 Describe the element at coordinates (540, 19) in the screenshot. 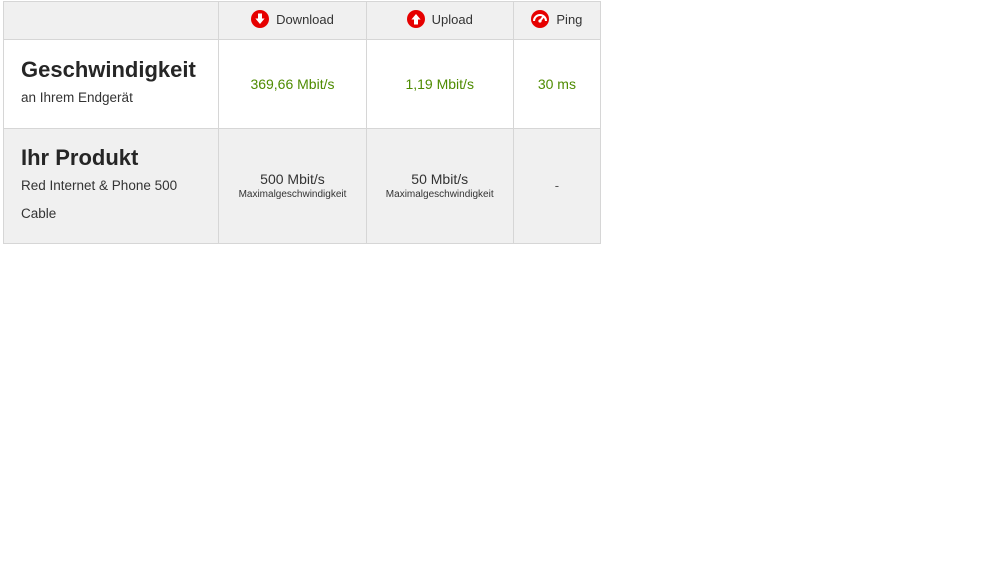

I see `ping-gauge-icon` at that location.